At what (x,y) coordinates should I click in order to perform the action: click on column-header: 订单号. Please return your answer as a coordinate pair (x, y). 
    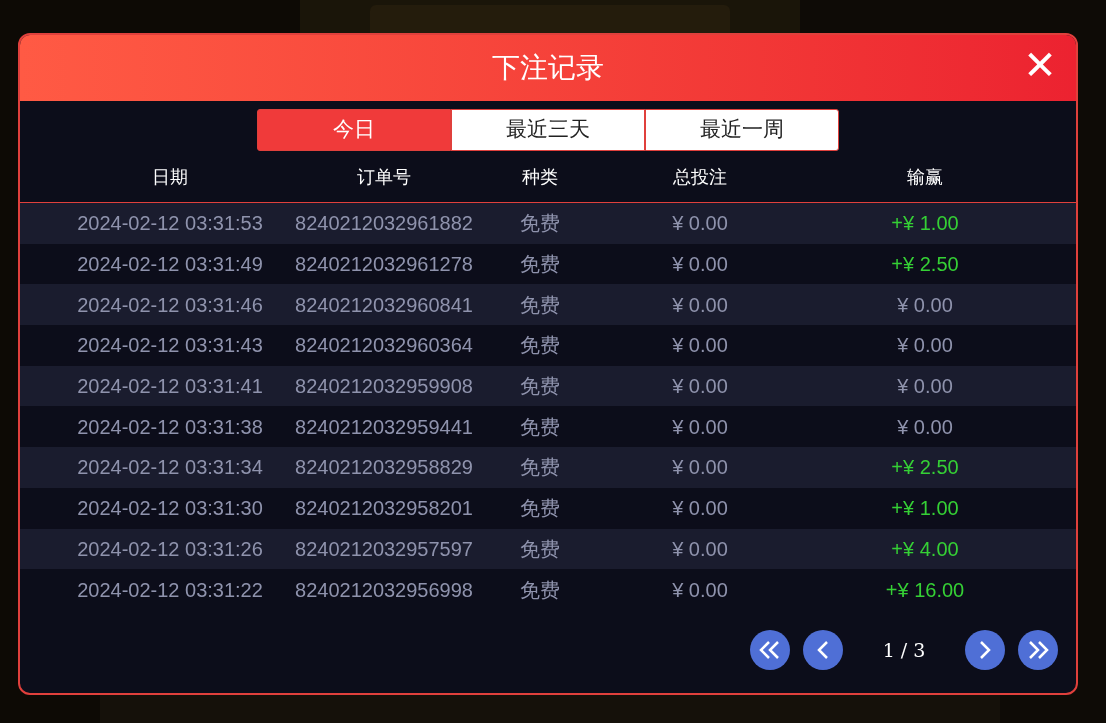
    Looking at the image, I should click on (384, 177).